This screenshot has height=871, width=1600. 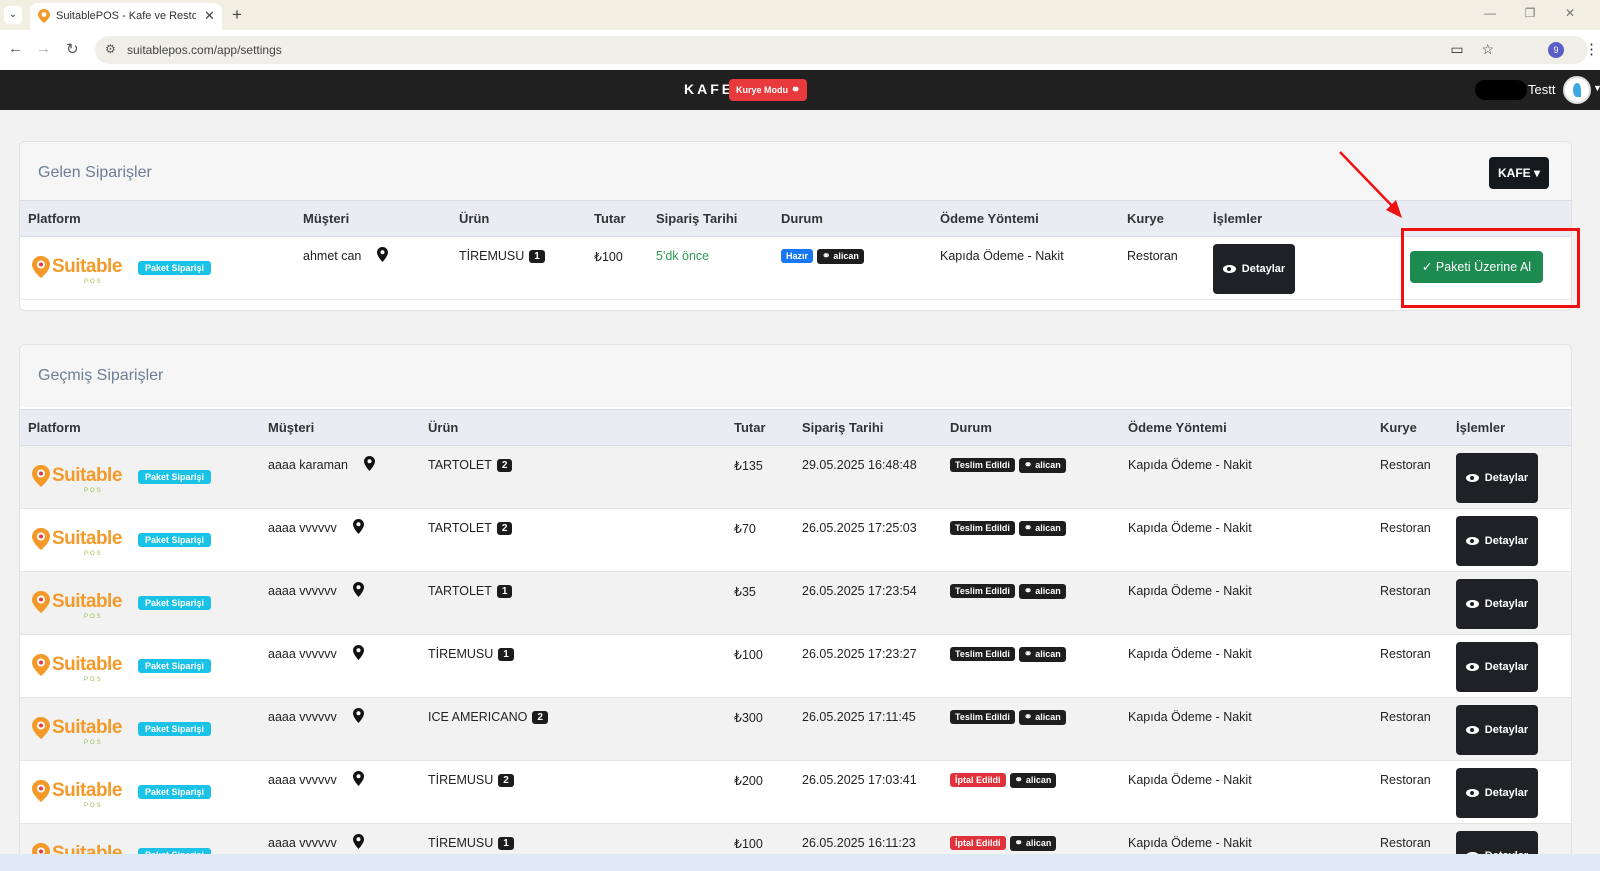 I want to click on product-name: TİREMUSU, so click(x=461, y=843).